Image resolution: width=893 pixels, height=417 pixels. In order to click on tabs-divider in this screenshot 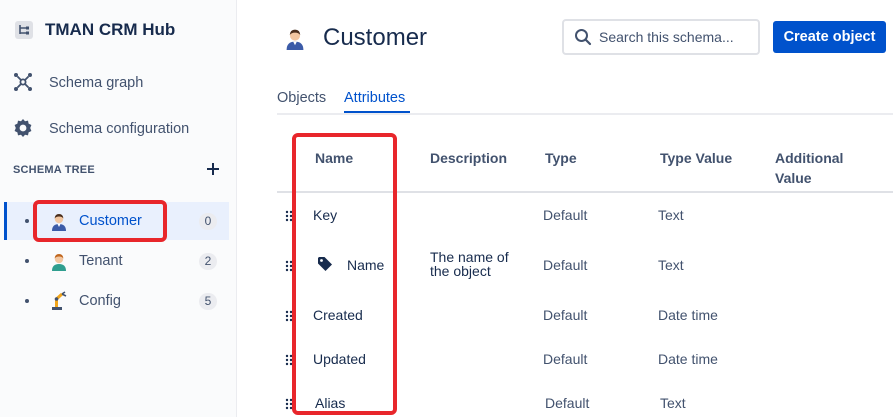, I will do `click(585, 114)`.